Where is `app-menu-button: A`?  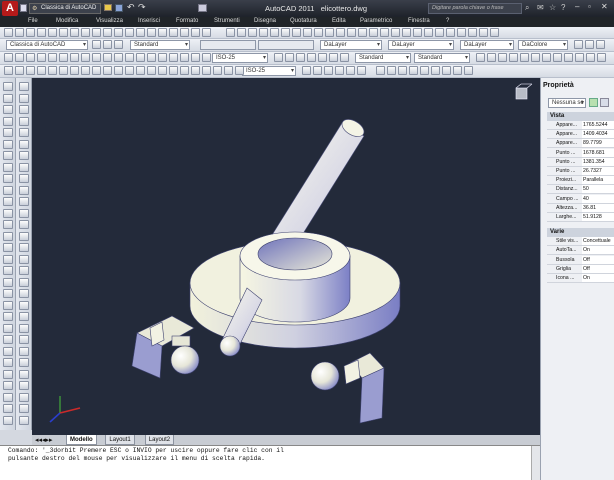
app-menu-button: A is located at coordinates (10, 8).